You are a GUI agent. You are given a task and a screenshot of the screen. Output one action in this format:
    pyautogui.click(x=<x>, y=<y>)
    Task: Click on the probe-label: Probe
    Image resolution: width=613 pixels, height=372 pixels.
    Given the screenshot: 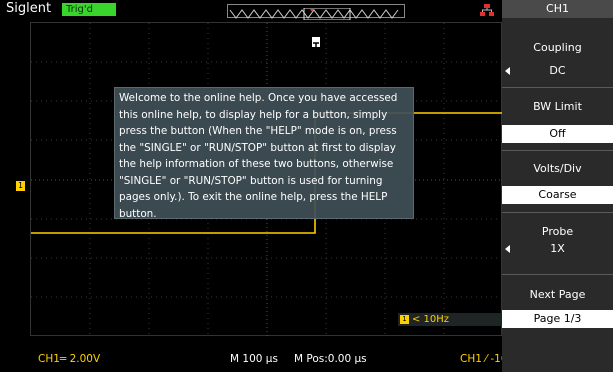 What is the action you would take?
    pyautogui.click(x=557, y=231)
    